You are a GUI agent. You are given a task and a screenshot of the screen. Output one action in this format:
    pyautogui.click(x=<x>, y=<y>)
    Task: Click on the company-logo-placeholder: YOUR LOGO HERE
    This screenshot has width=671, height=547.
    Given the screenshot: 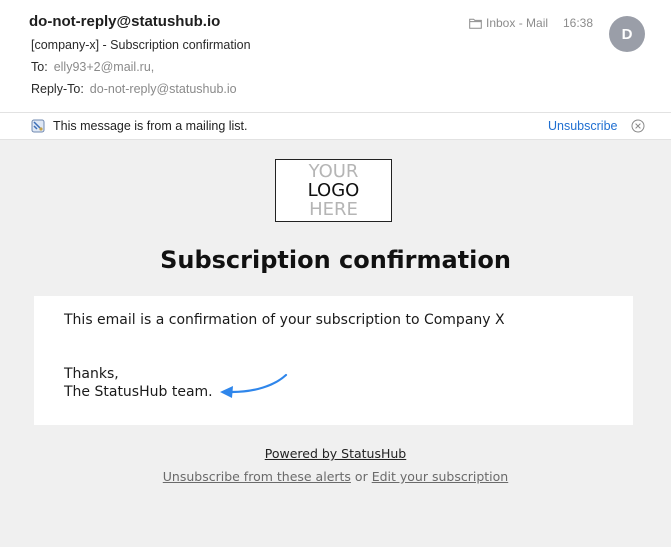 What is the action you would take?
    pyautogui.click(x=333, y=190)
    